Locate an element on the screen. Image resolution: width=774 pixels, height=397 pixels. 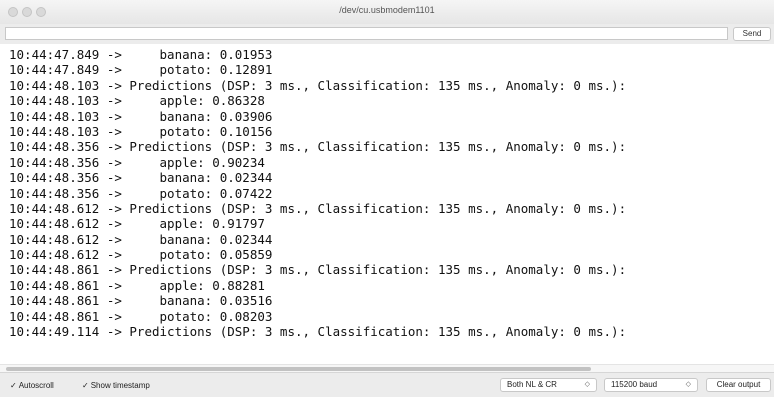
send-row: Send is located at coordinates (387, 34).